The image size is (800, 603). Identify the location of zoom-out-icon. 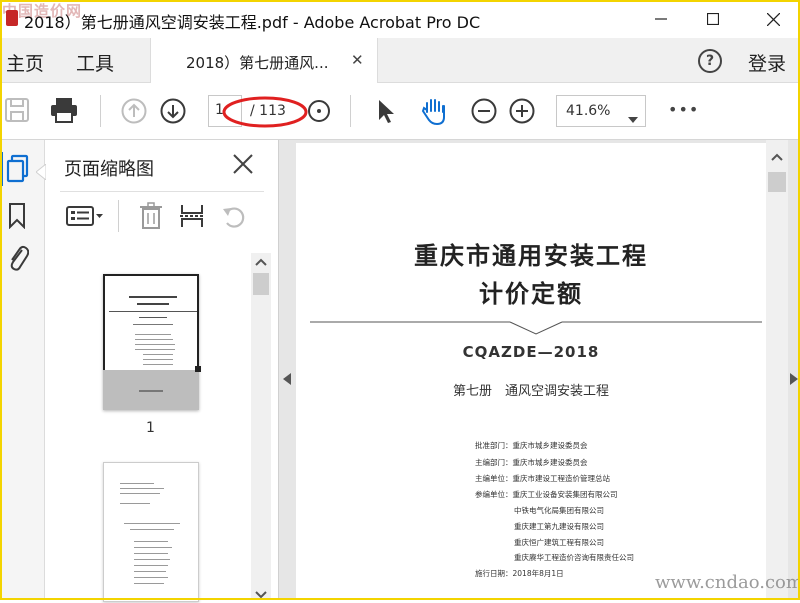
(484, 113).